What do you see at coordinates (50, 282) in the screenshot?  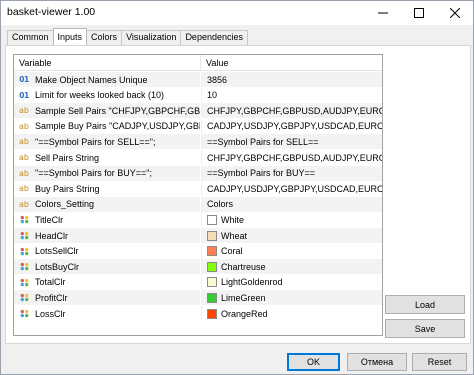 I see `variable-name: TotalClr` at bounding box center [50, 282].